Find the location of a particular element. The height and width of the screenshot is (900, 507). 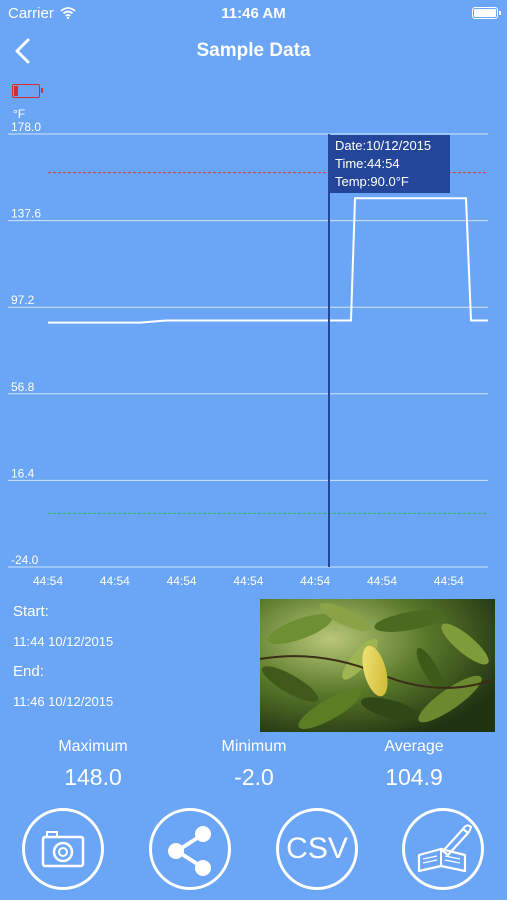

nav-bar: Sample Data is located at coordinates (253, 51).